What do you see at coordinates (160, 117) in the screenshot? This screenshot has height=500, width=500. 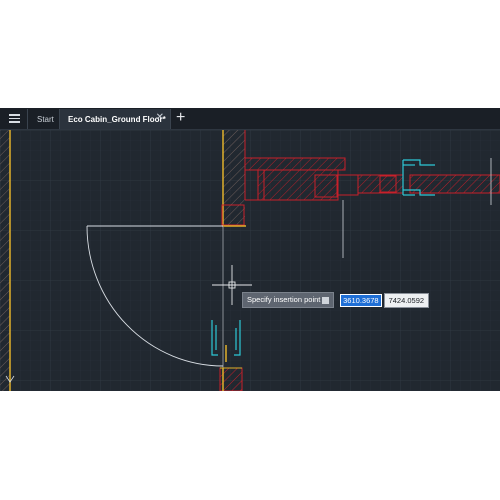 I see `close-icon: ✕` at bounding box center [160, 117].